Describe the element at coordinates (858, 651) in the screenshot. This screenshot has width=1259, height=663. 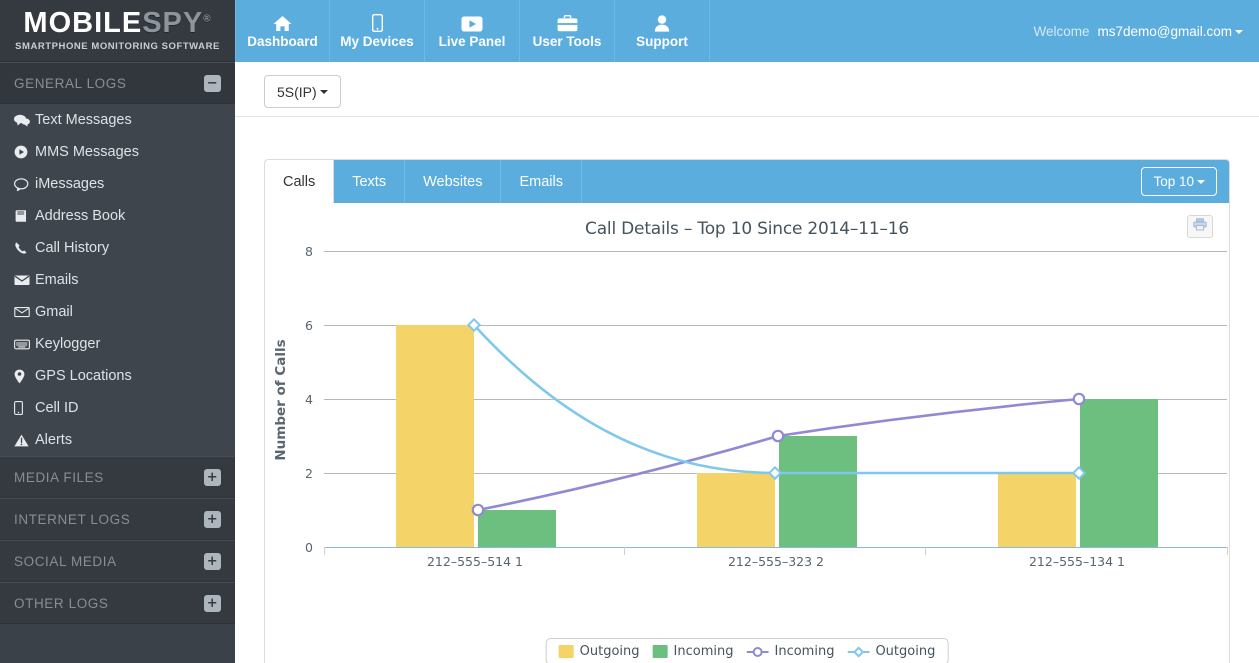
I see `legend-line-diamond-icon` at that location.